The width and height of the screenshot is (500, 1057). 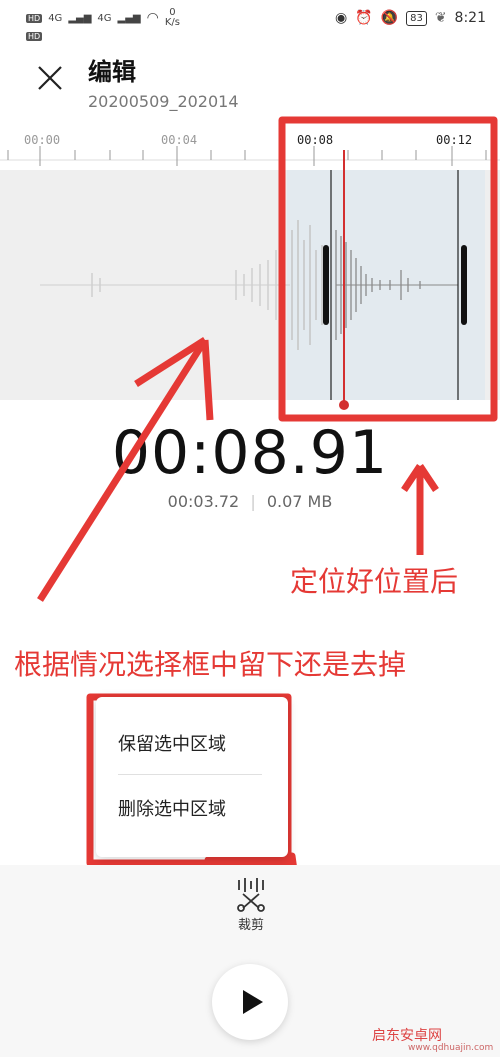 I want to click on crop-icon, so click(x=251, y=895).